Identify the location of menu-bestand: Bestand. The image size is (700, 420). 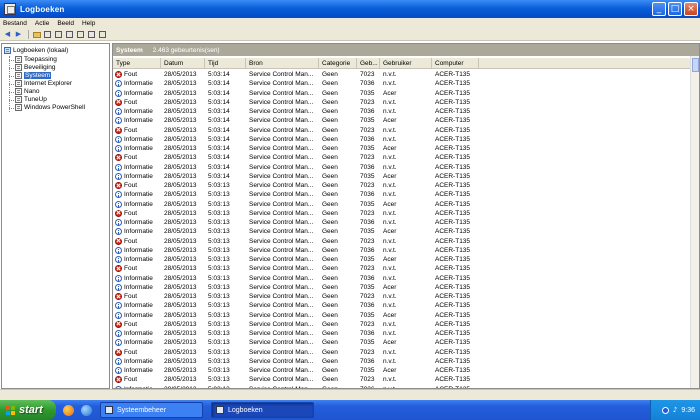
(15, 23).